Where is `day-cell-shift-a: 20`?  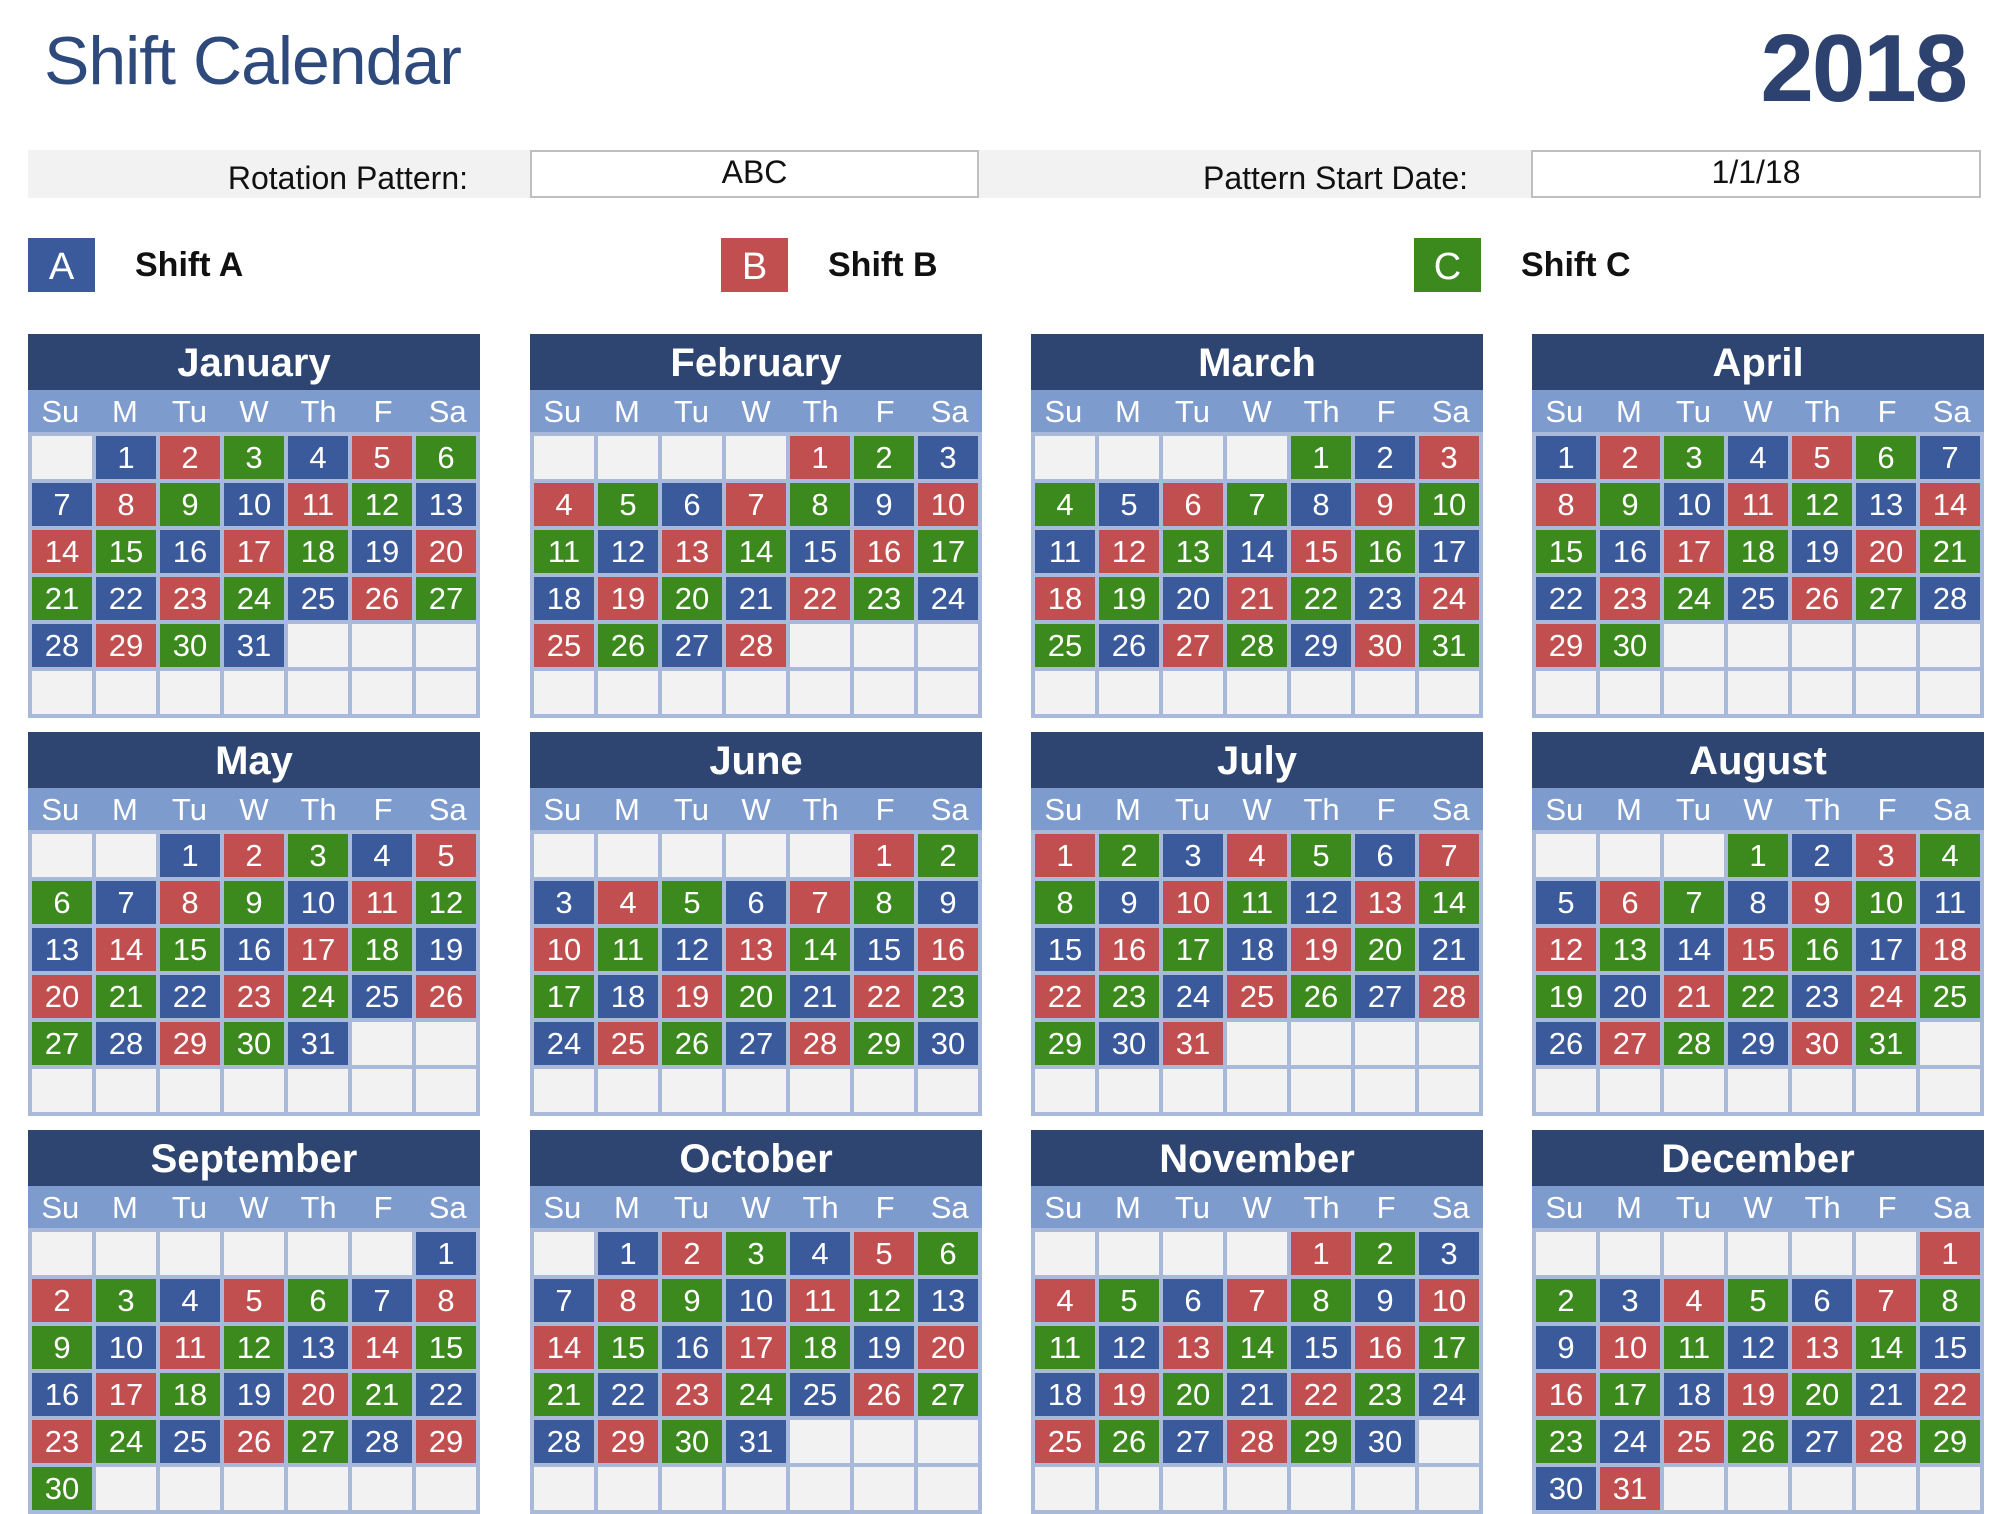 day-cell-shift-a: 20 is located at coordinates (1193, 598).